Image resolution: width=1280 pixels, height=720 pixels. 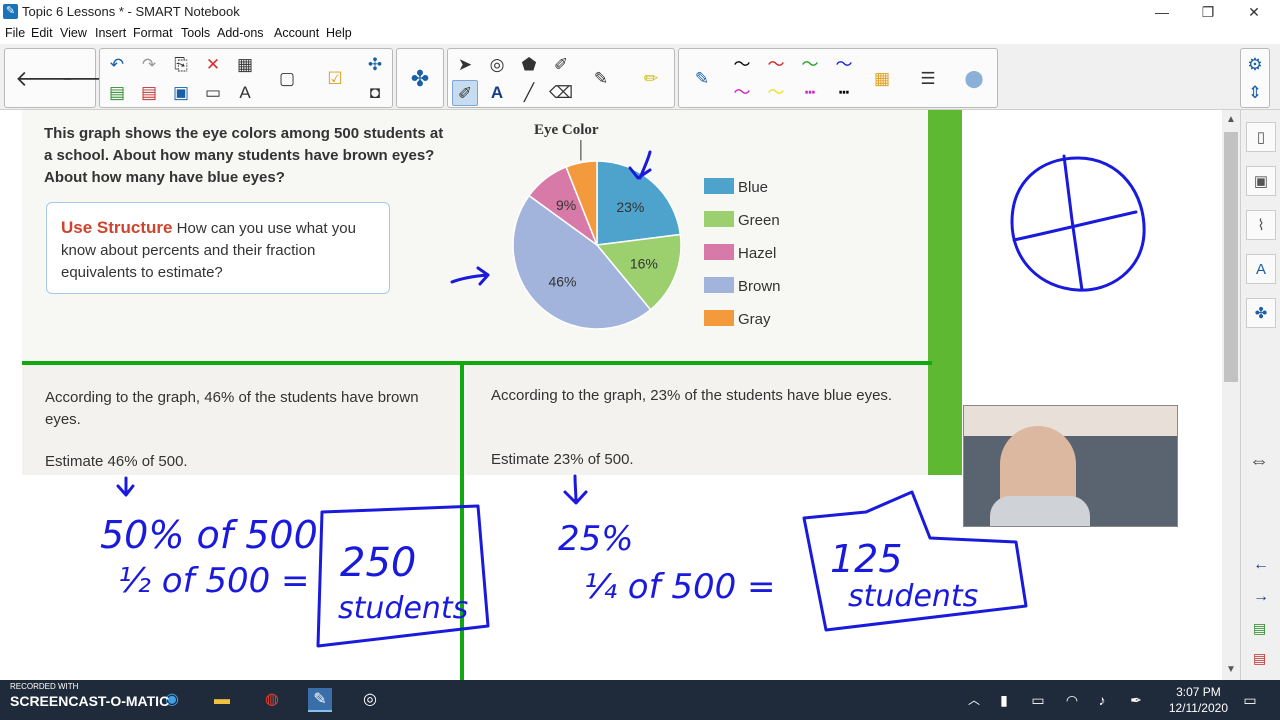 What do you see at coordinates (245, 93) in the screenshot?
I see `text-recognition-icon: A` at bounding box center [245, 93].